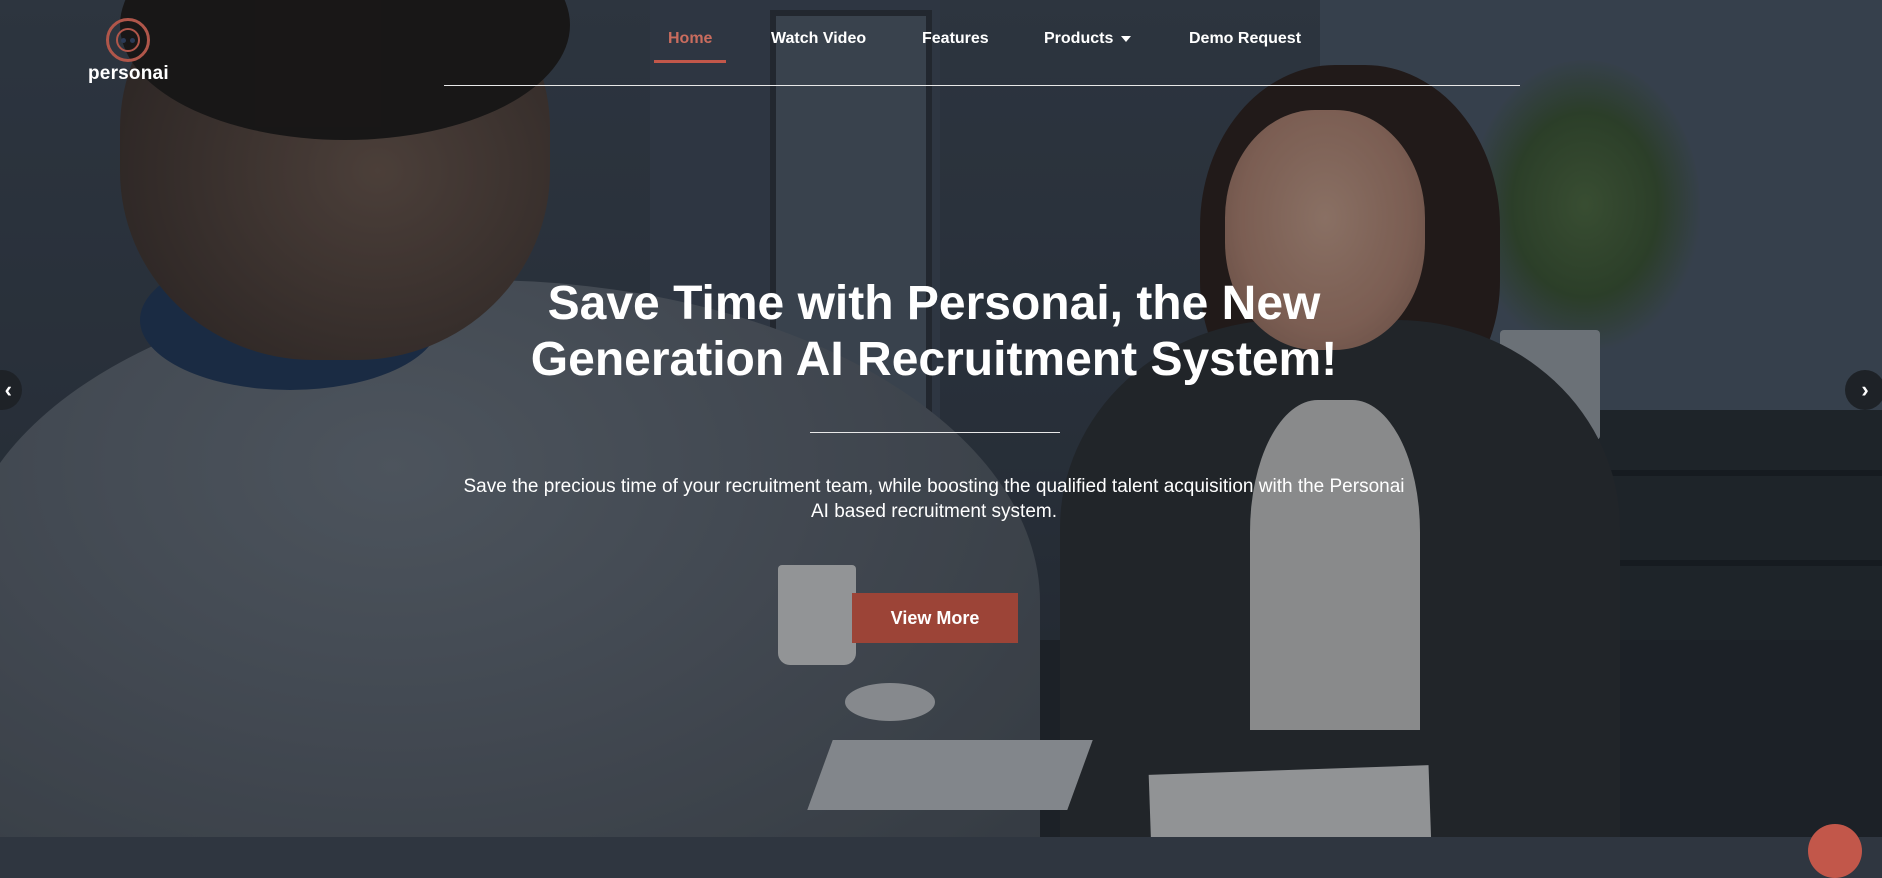 This screenshot has width=1882, height=878. I want to click on view-more-button: View More, so click(935, 618).